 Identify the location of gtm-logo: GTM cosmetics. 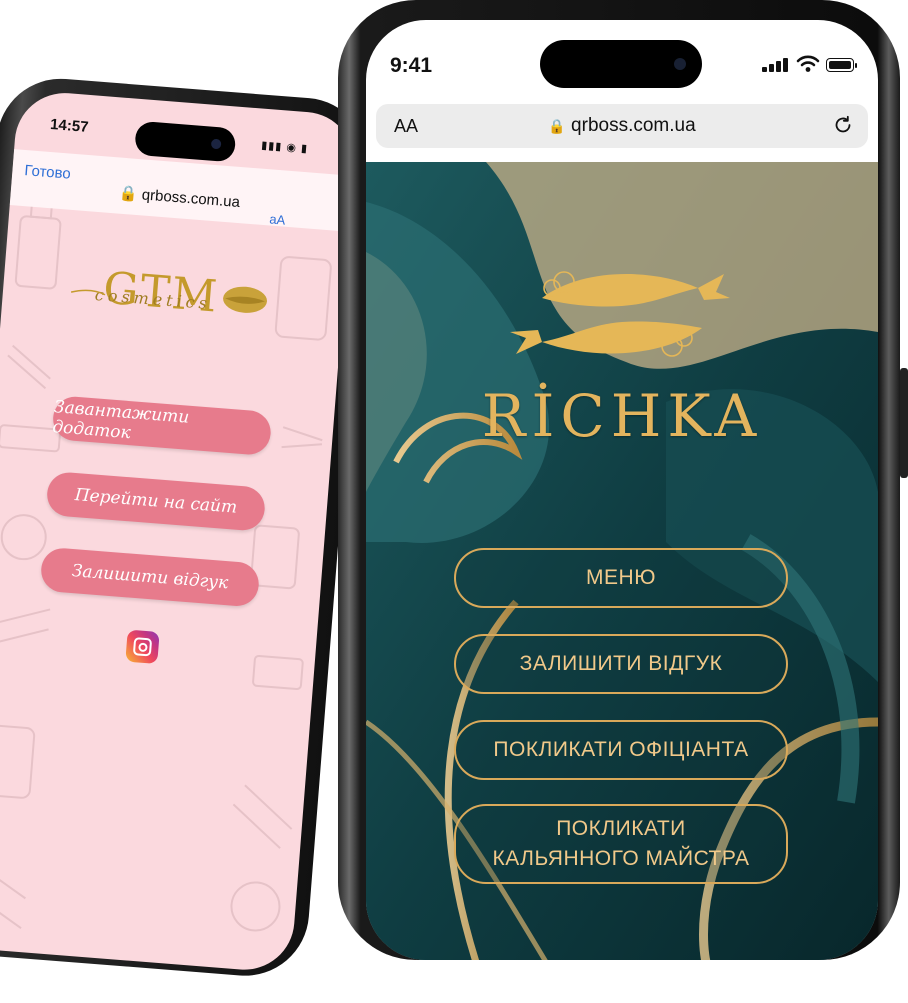
(168, 293).